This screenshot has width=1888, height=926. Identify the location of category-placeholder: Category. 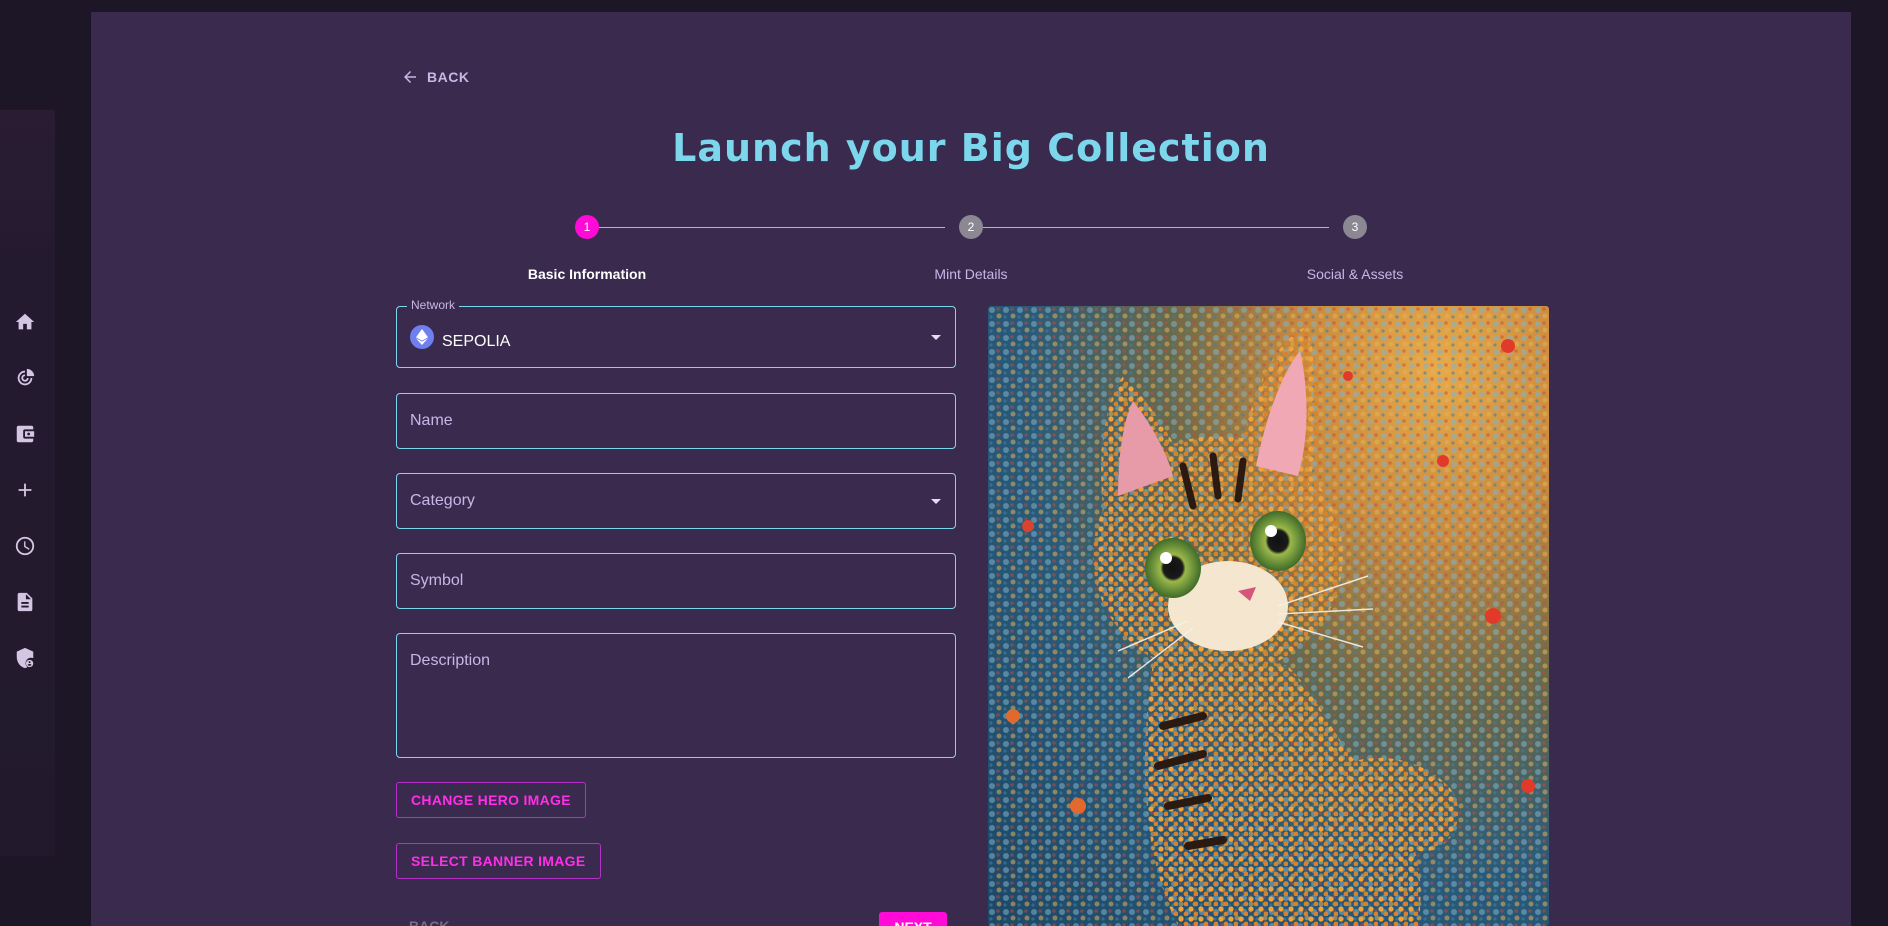
(442, 500).